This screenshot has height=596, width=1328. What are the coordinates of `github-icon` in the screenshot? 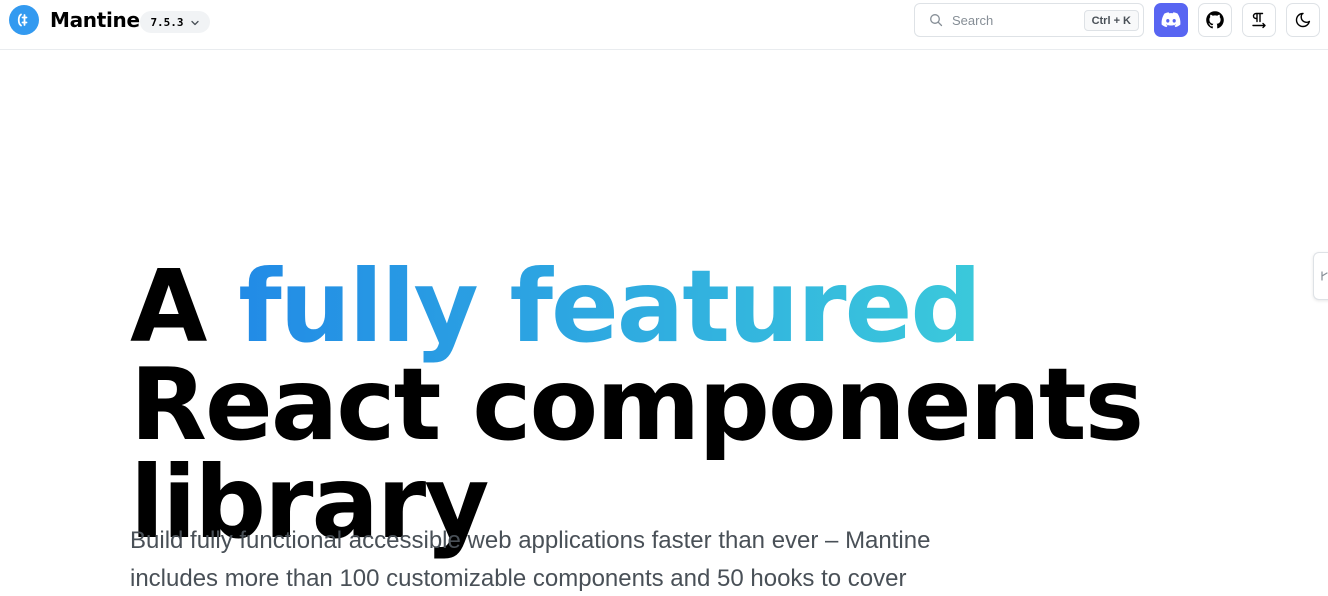 It's located at (1215, 20).